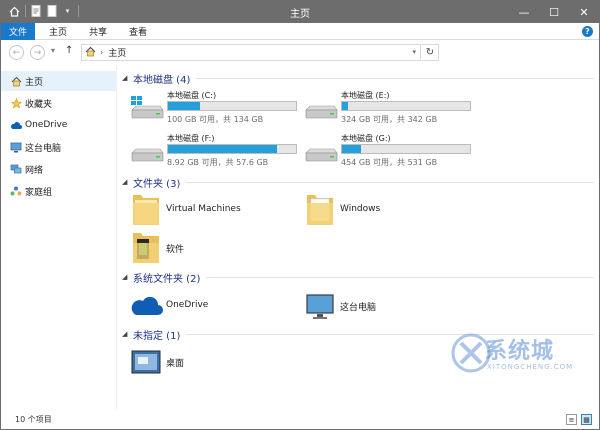 The image size is (600, 430). I want to click on drive-c: 本地磁盘 (C:) 100 GB 可用，共 134 GB, so click(217, 108).